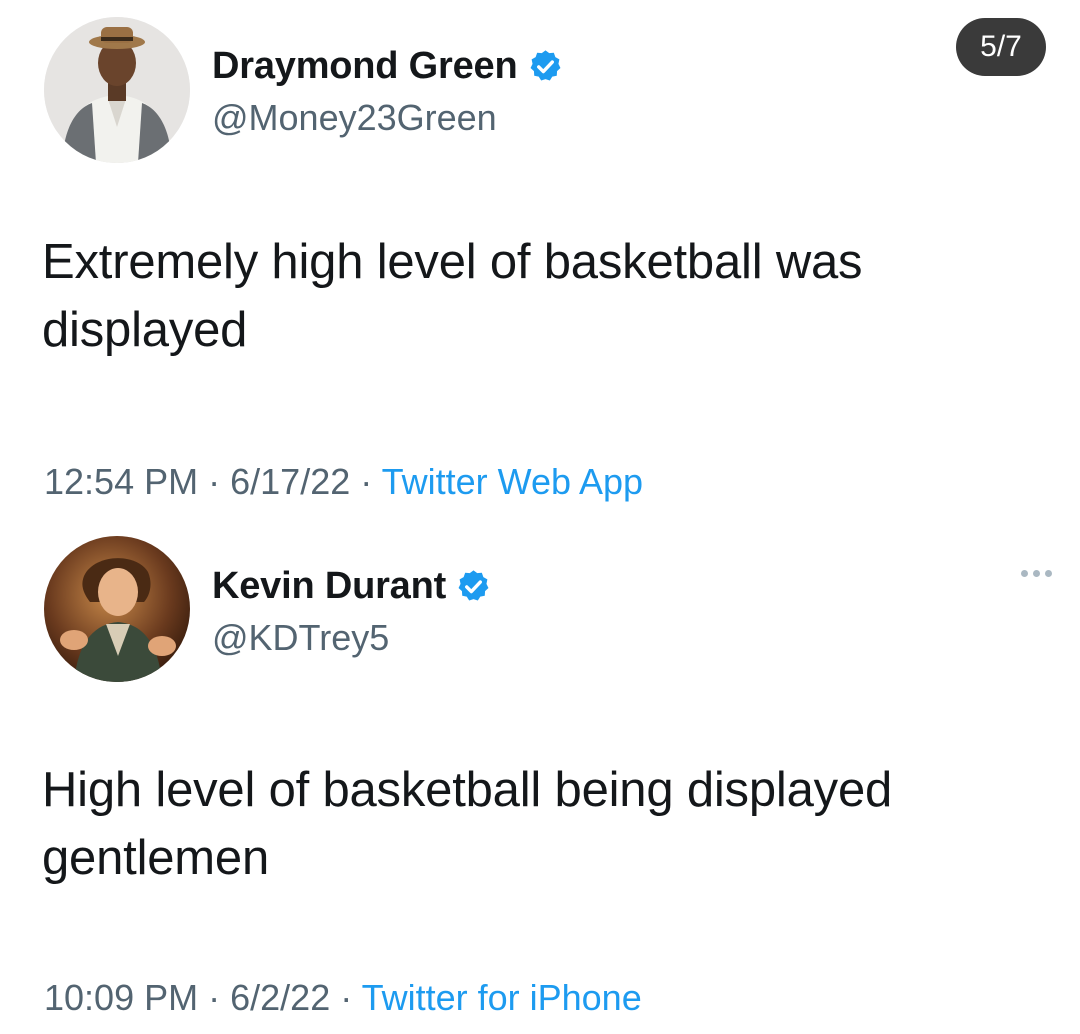 The image size is (1080, 1034). What do you see at coordinates (365, 66) in the screenshot?
I see `display-name: Draymond Green` at bounding box center [365, 66].